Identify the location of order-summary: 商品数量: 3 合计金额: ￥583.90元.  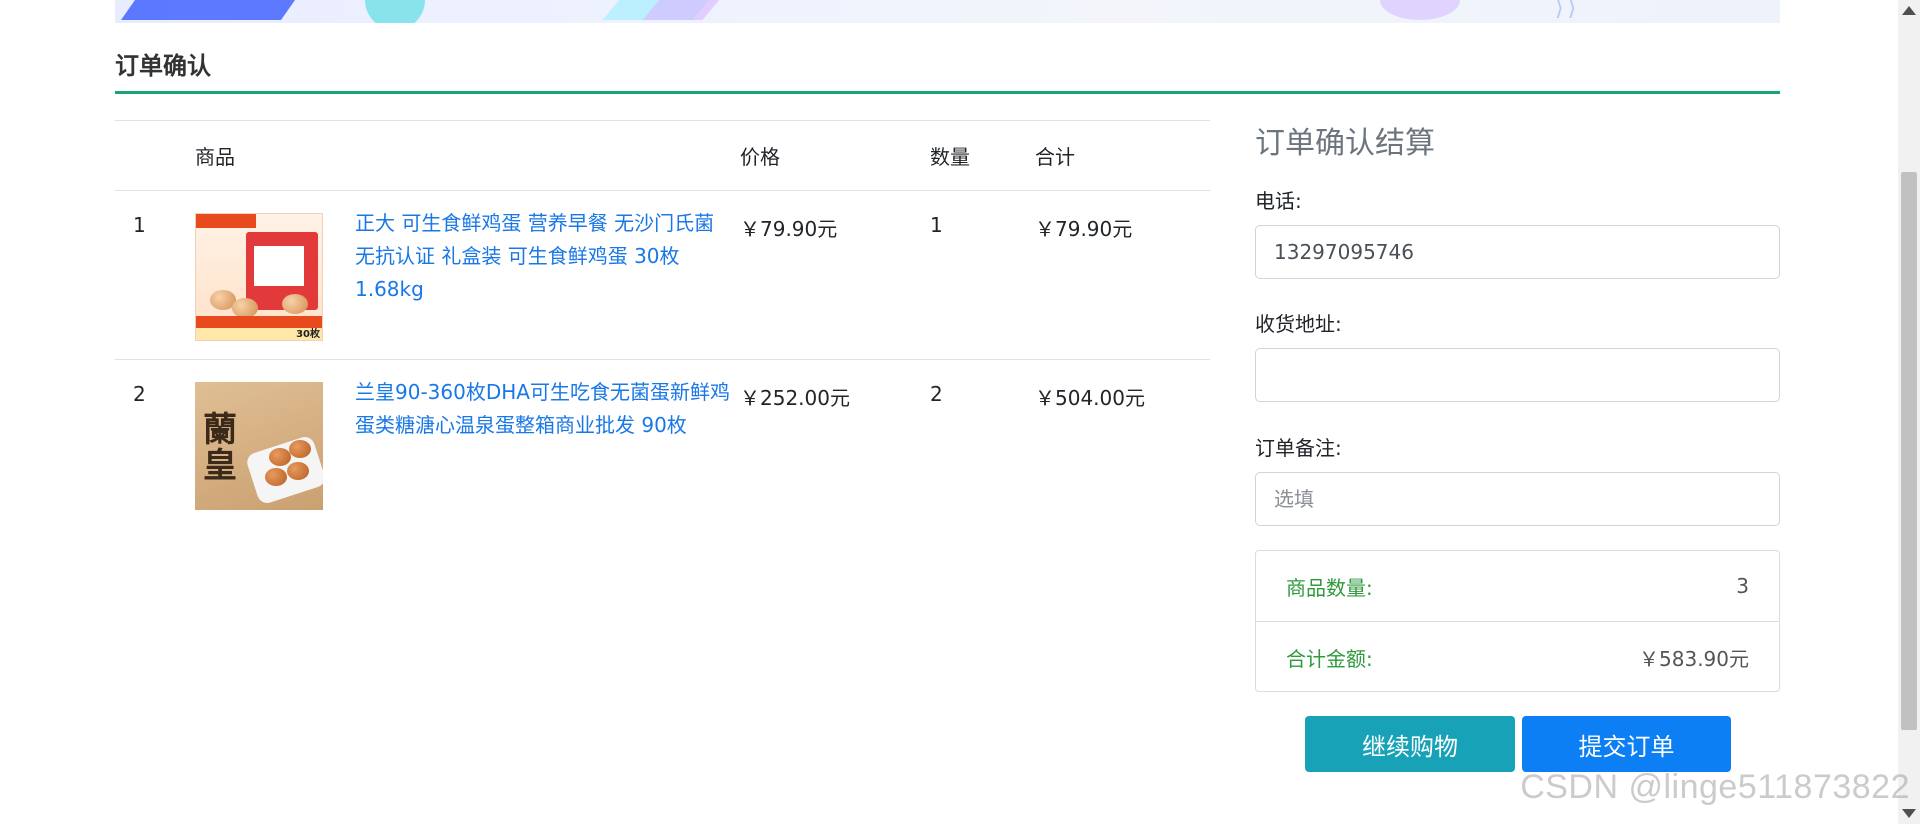
(1517, 621).